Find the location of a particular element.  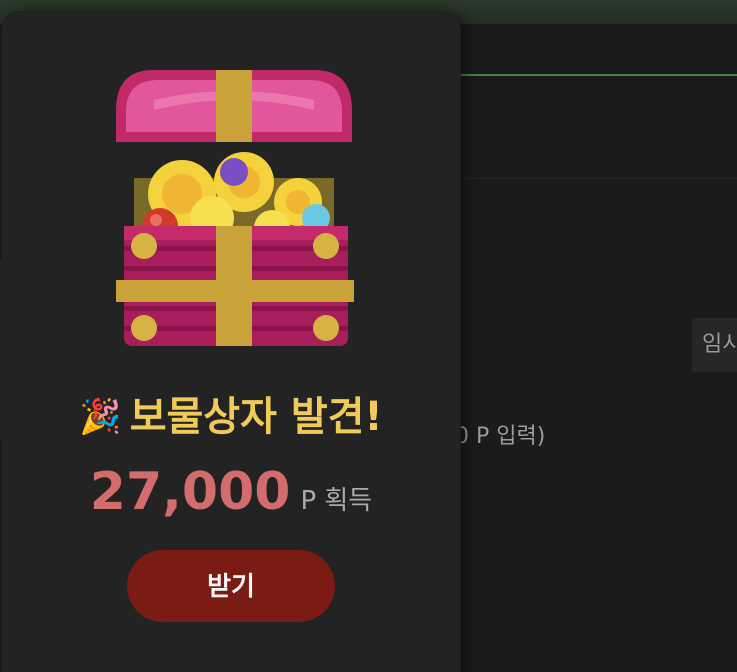

reward-suffix: P 획득 is located at coordinates (336, 501).